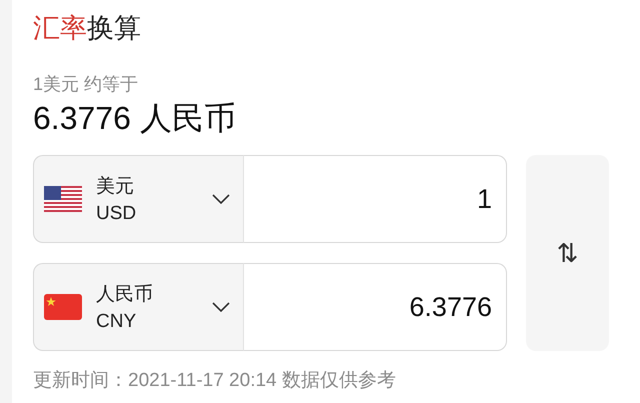 The height and width of the screenshot is (403, 640). What do you see at coordinates (138, 199) in the screenshot?
I see `currency-dropdown: 美元 USD` at bounding box center [138, 199].